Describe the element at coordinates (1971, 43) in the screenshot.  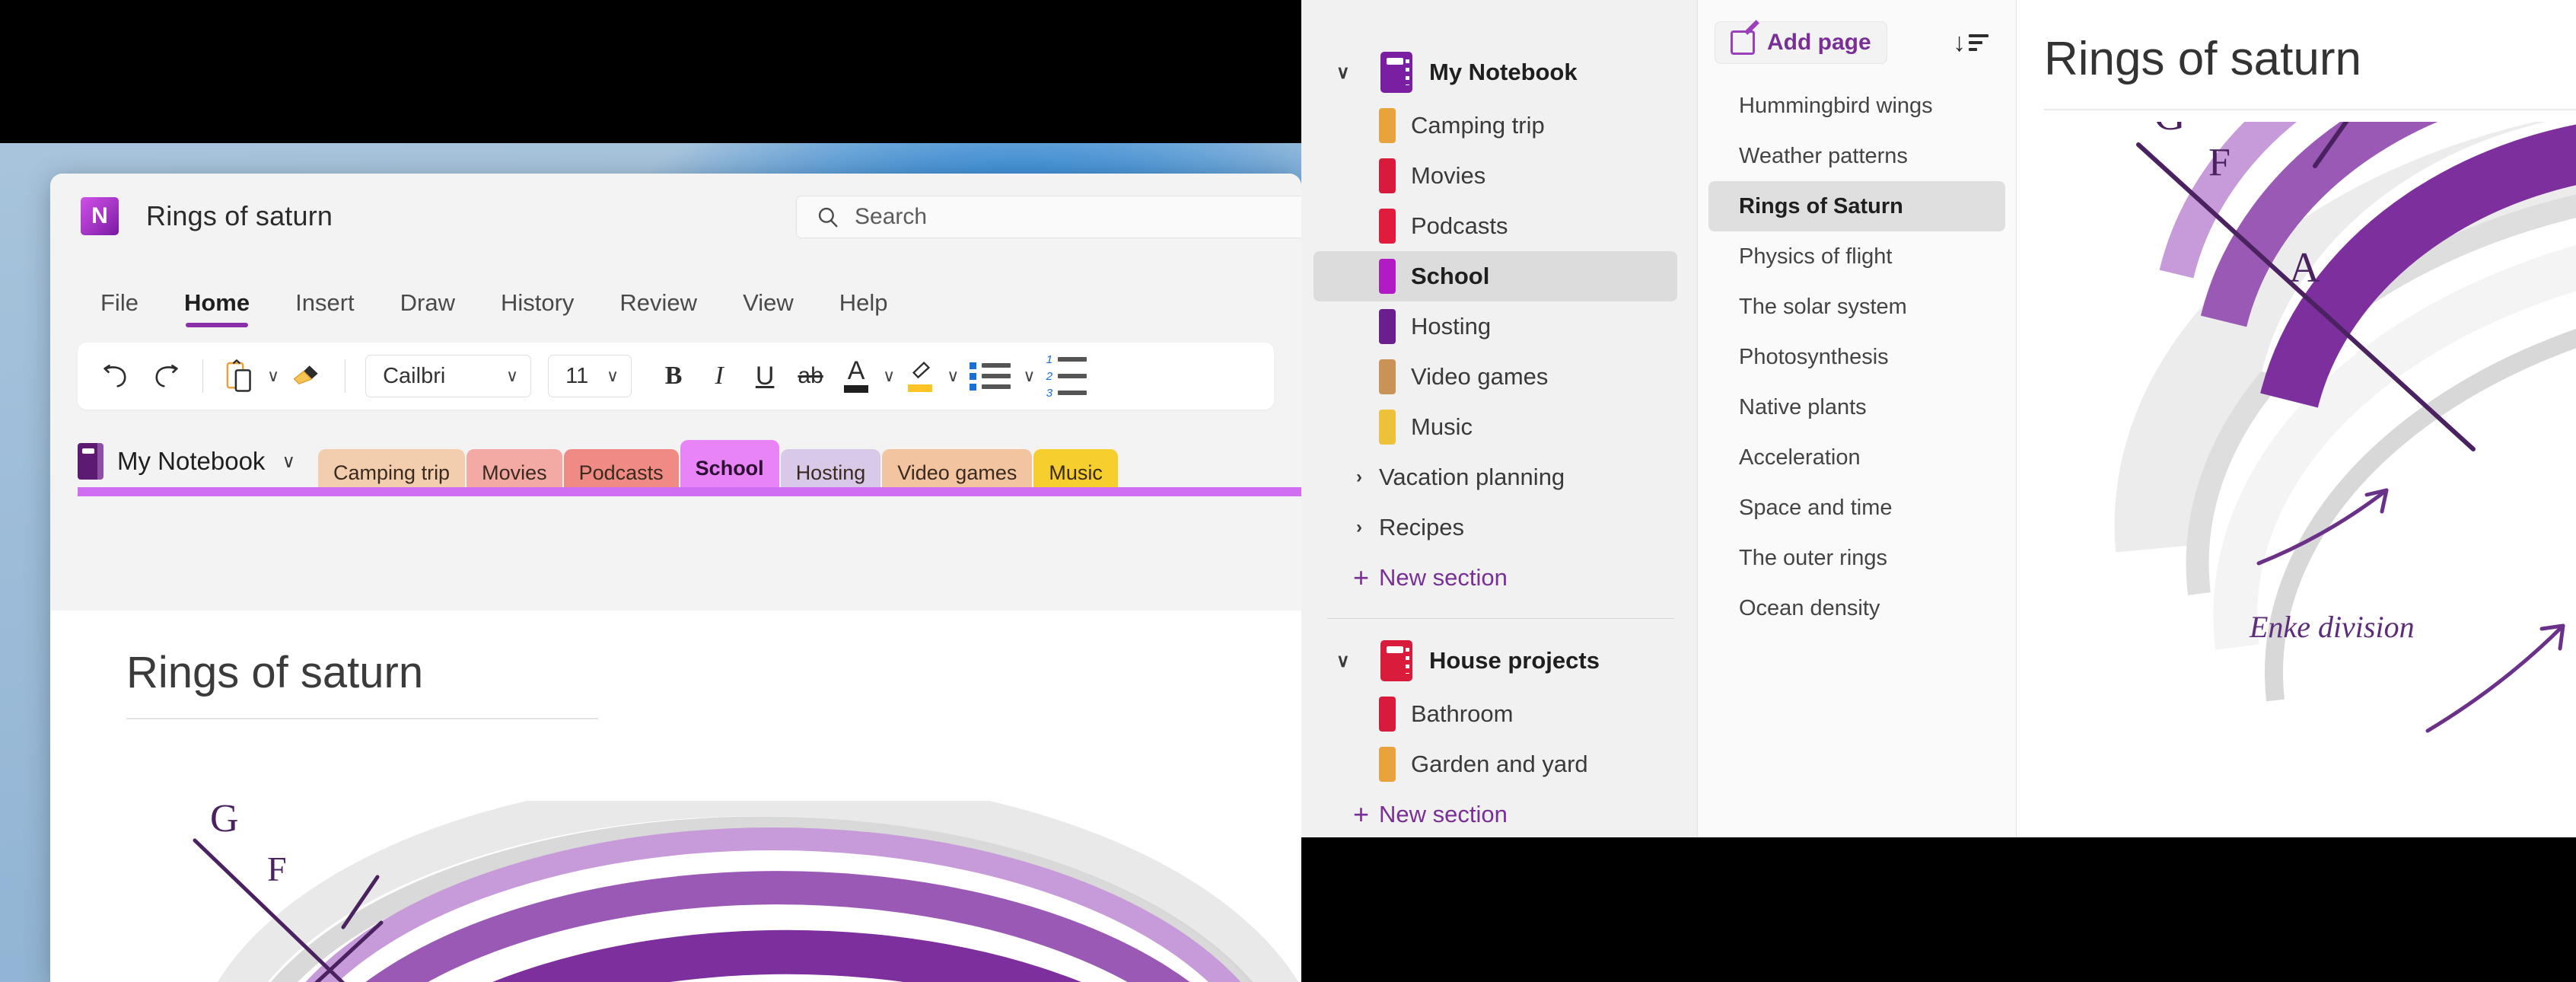
I see `sort-descending-icon: ↓` at that location.